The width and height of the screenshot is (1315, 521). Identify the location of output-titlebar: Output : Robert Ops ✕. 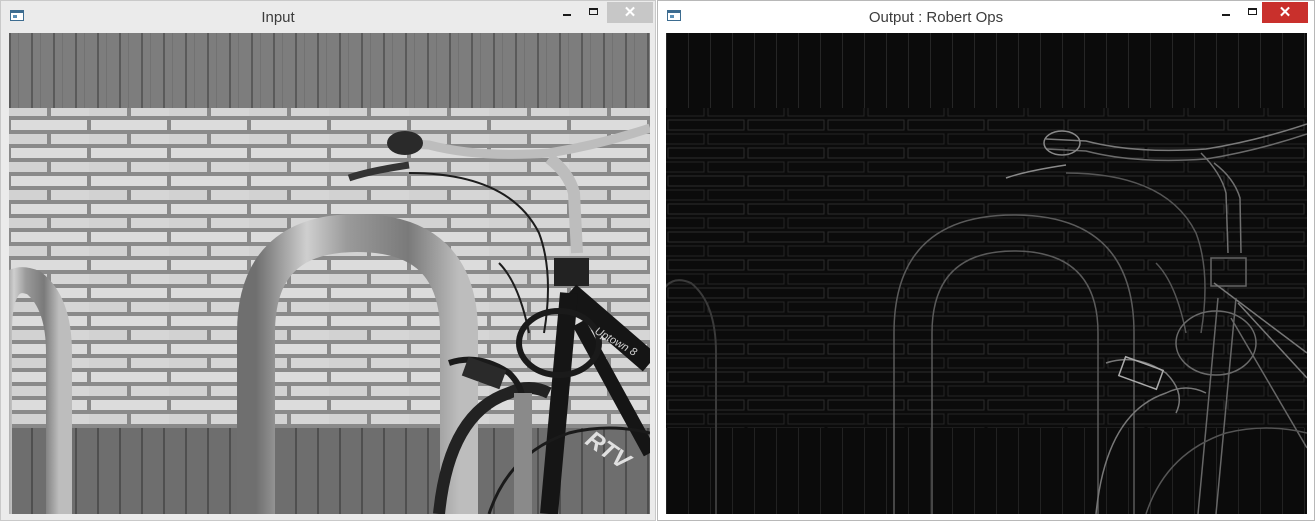
(986, 16).